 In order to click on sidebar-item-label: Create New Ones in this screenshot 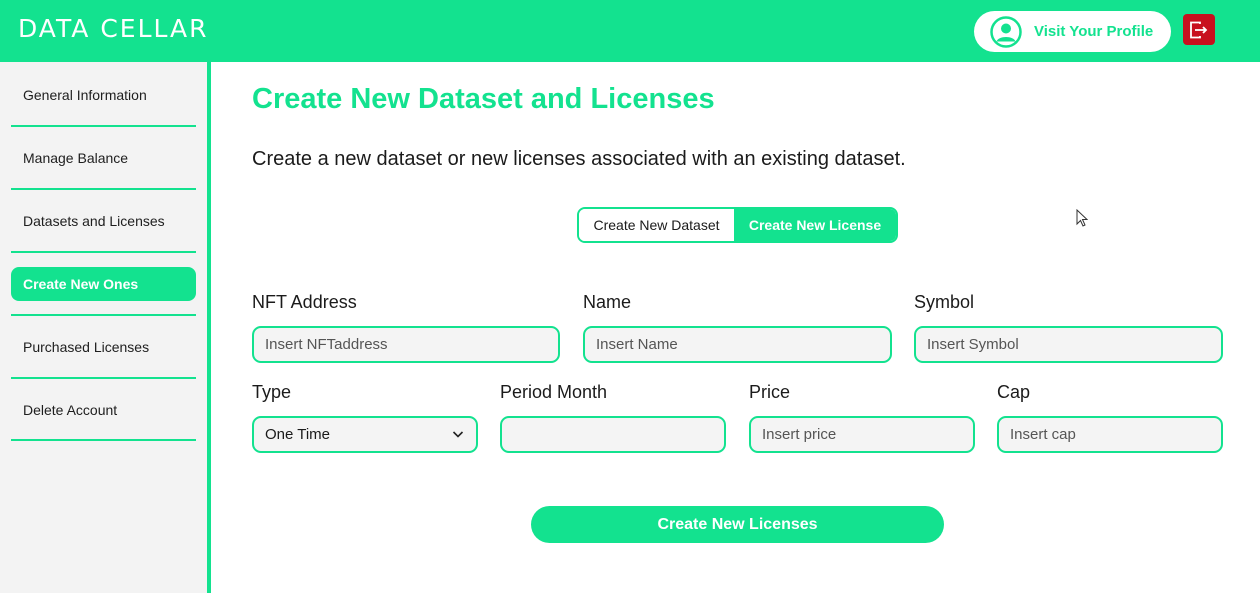, I will do `click(81, 284)`.